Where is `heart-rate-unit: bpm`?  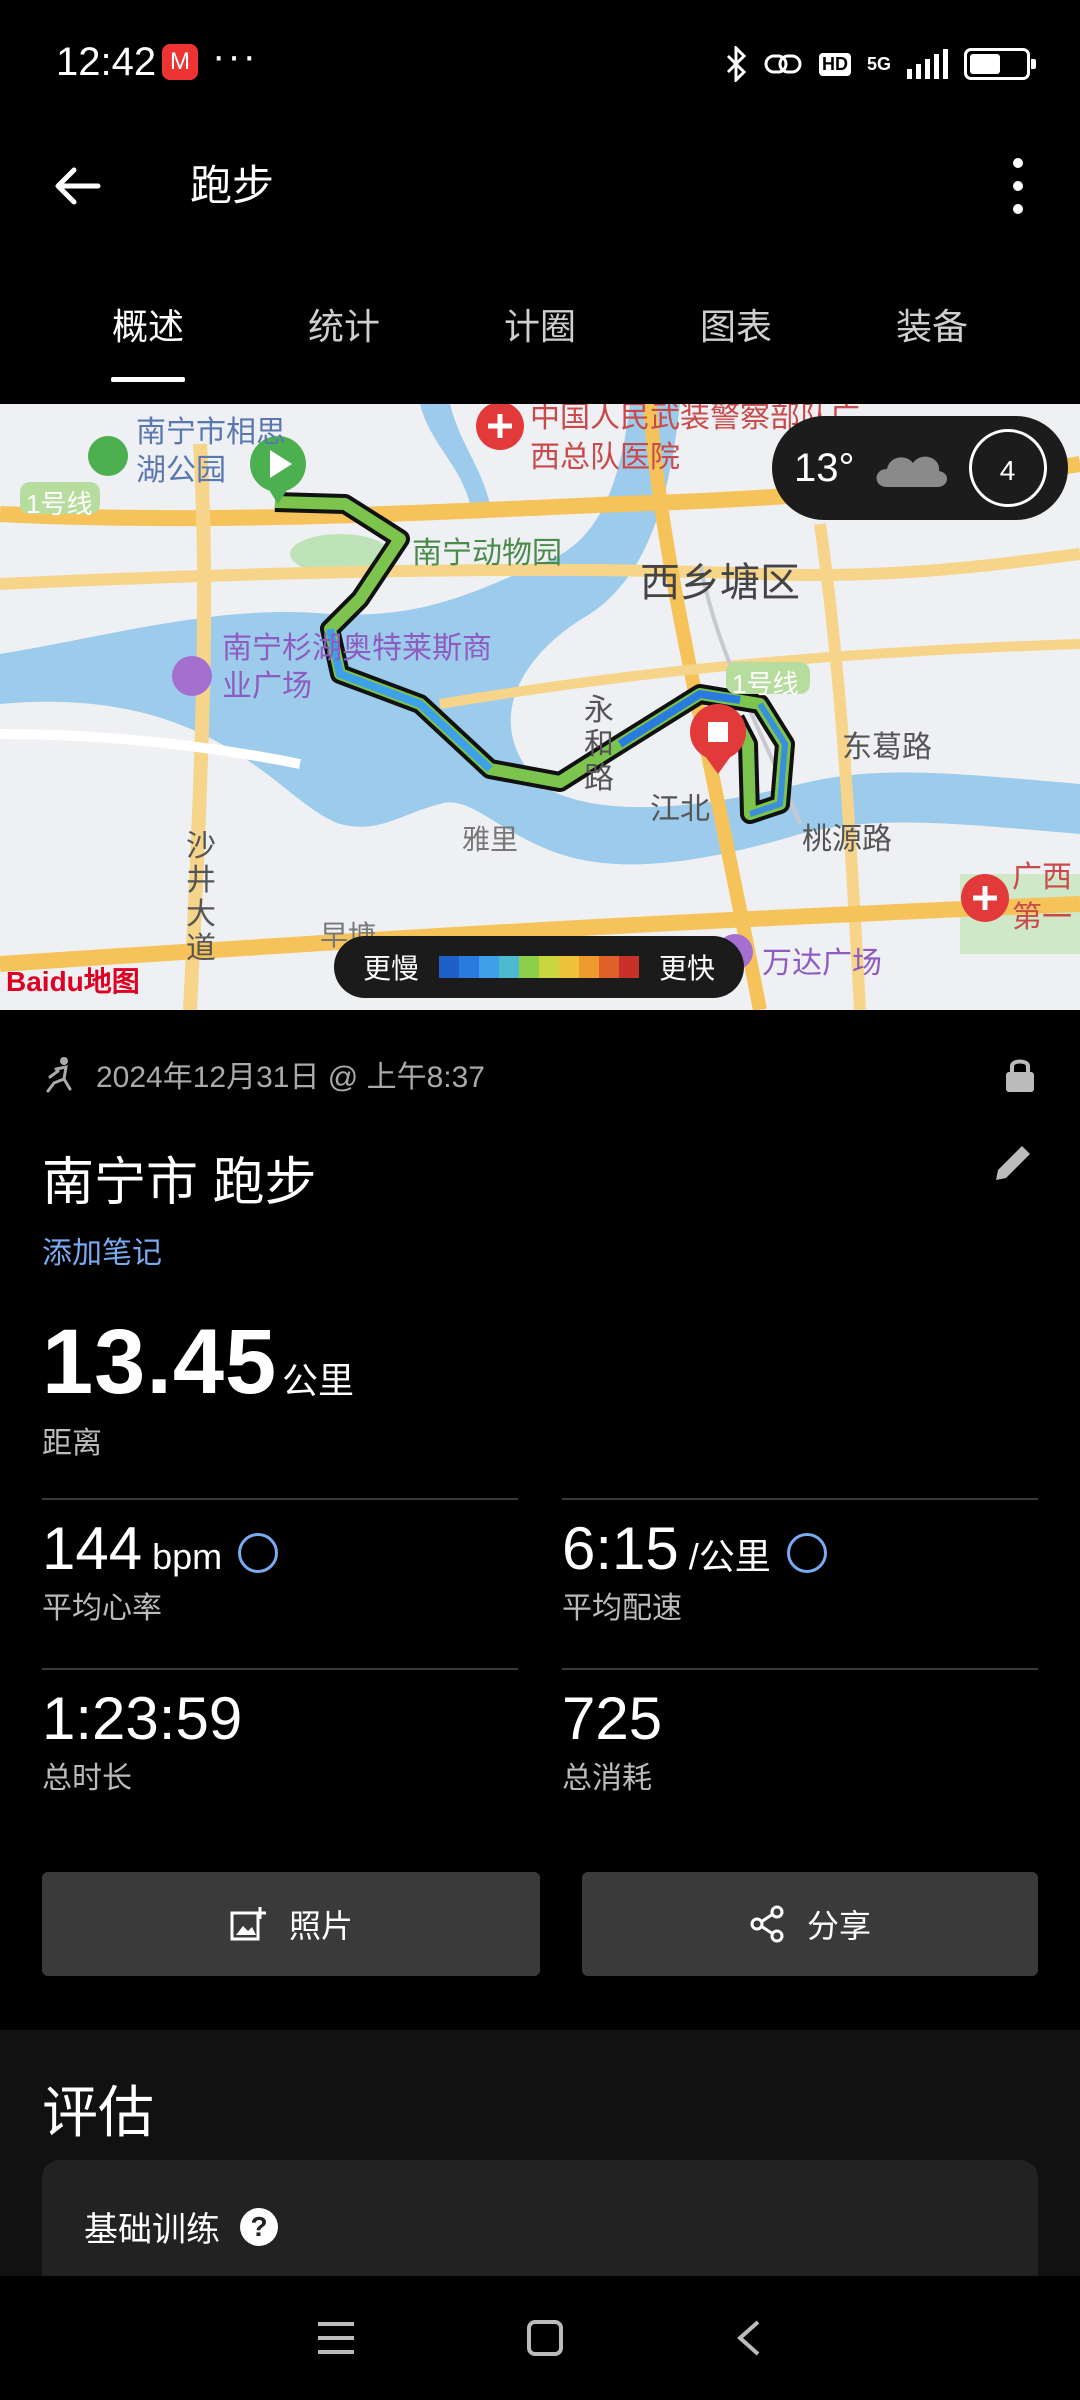
heart-rate-unit: bpm is located at coordinates (187, 1556).